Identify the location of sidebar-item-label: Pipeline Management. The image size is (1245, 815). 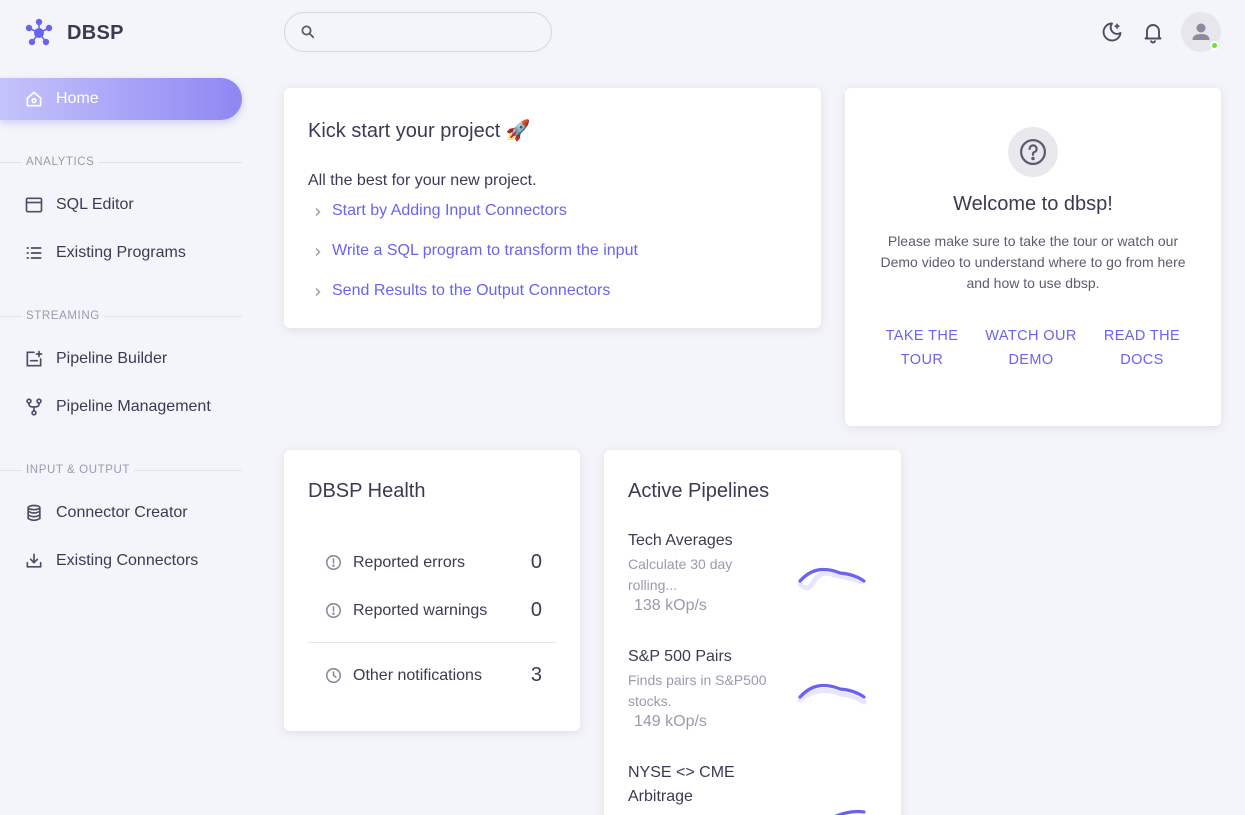
(133, 406).